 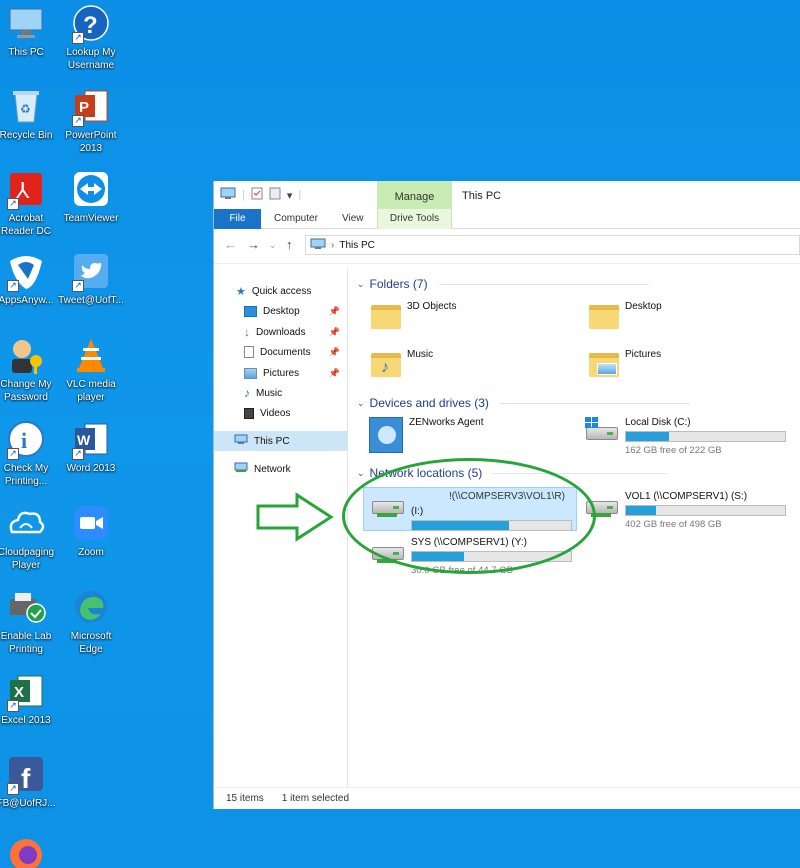 What do you see at coordinates (91, 530) in the screenshot?
I see `desktop-icon-zoom: Zoom` at bounding box center [91, 530].